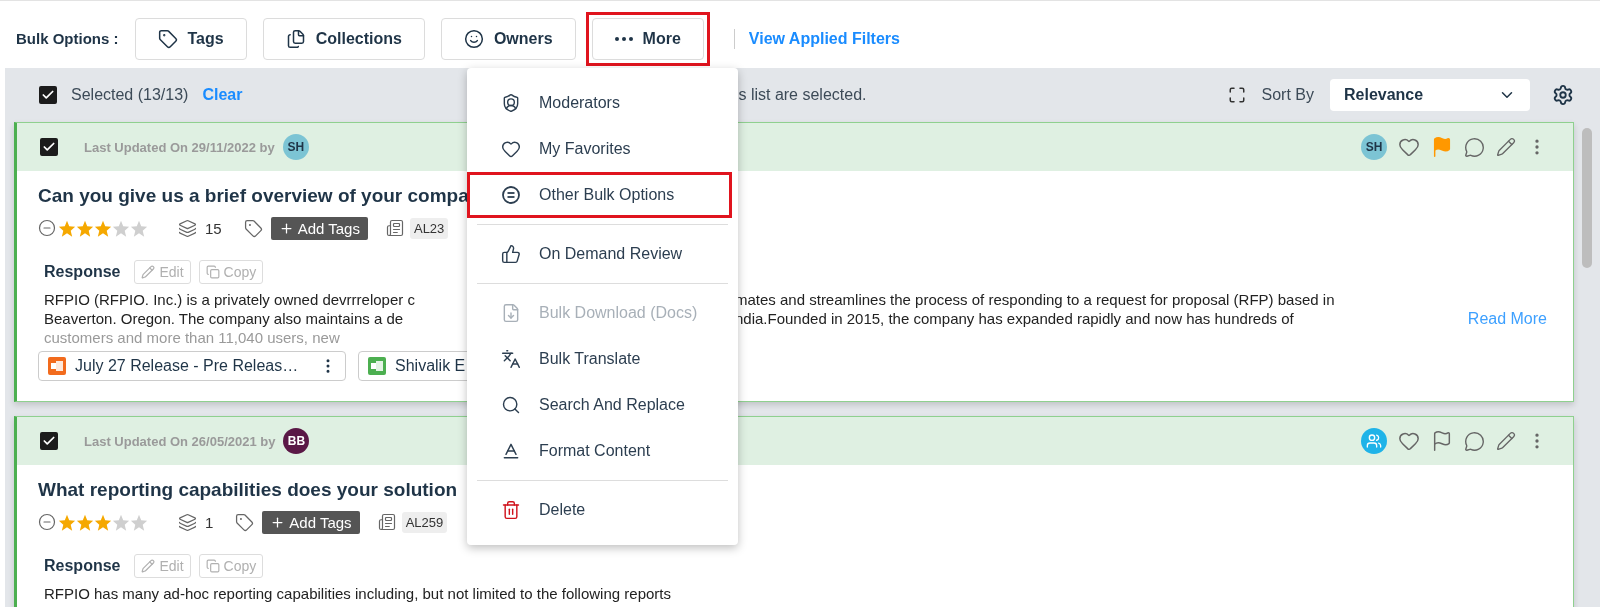 The height and width of the screenshot is (607, 1600). Describe the element at coordinates (296, 441) in the screenshot. I see `user-avatar: BB` at that location.